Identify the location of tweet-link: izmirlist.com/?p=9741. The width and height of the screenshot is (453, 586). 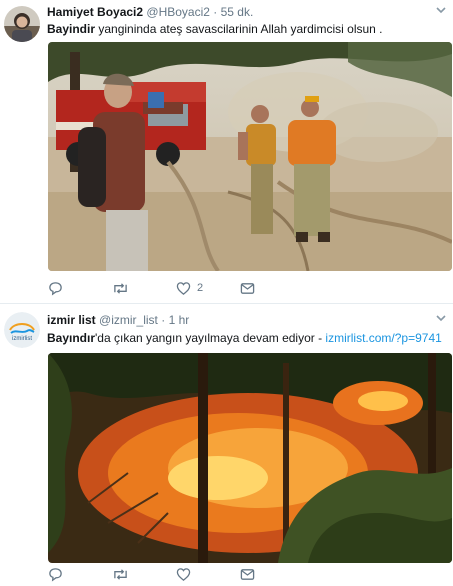
(383, 338).